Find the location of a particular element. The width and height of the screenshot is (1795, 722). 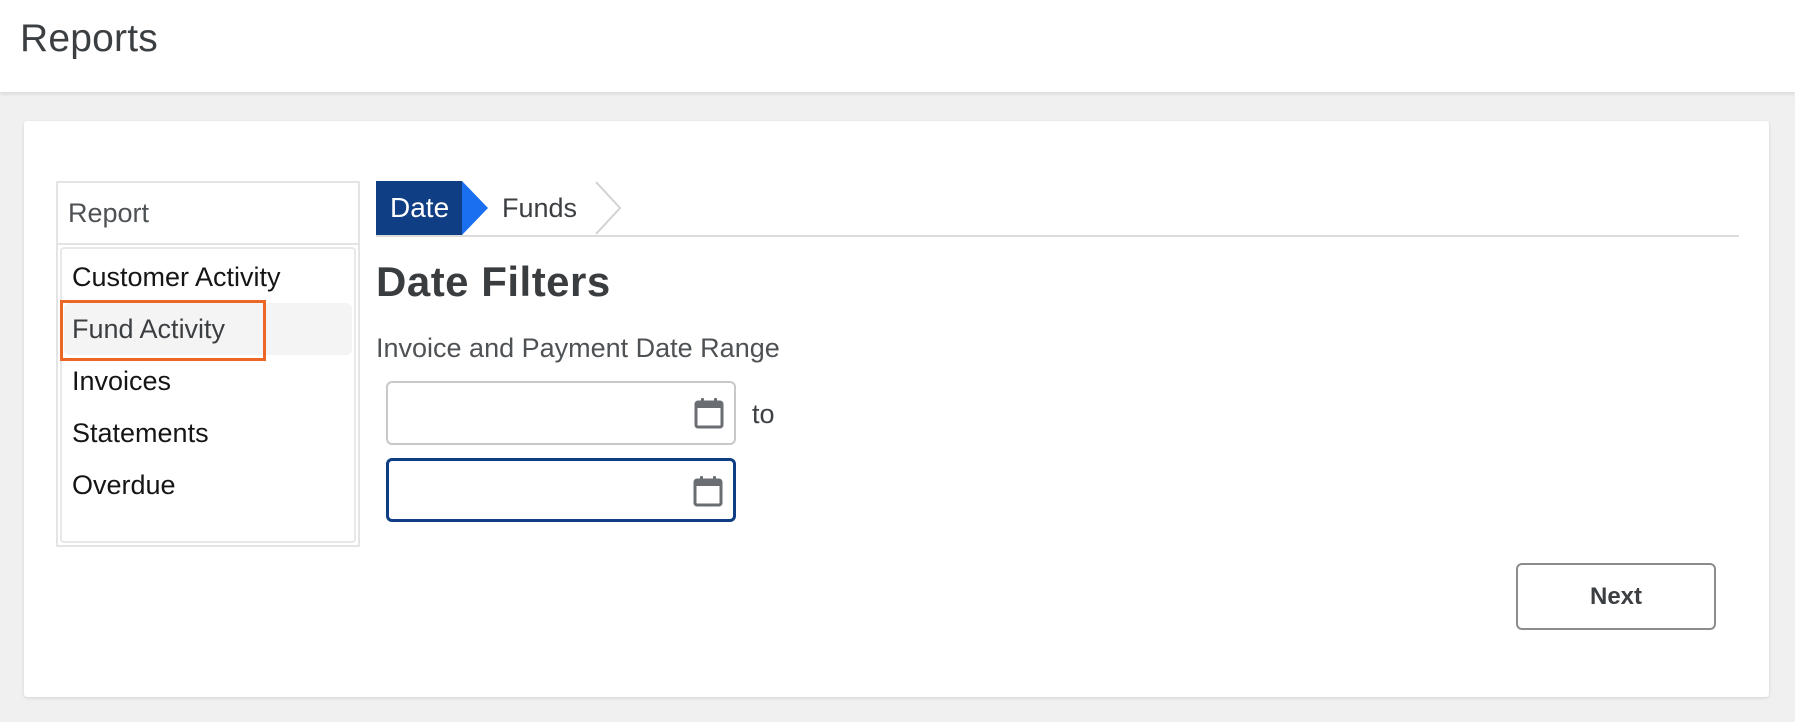

report-item-label: Fund Activity is located at coordinates (149, 328).